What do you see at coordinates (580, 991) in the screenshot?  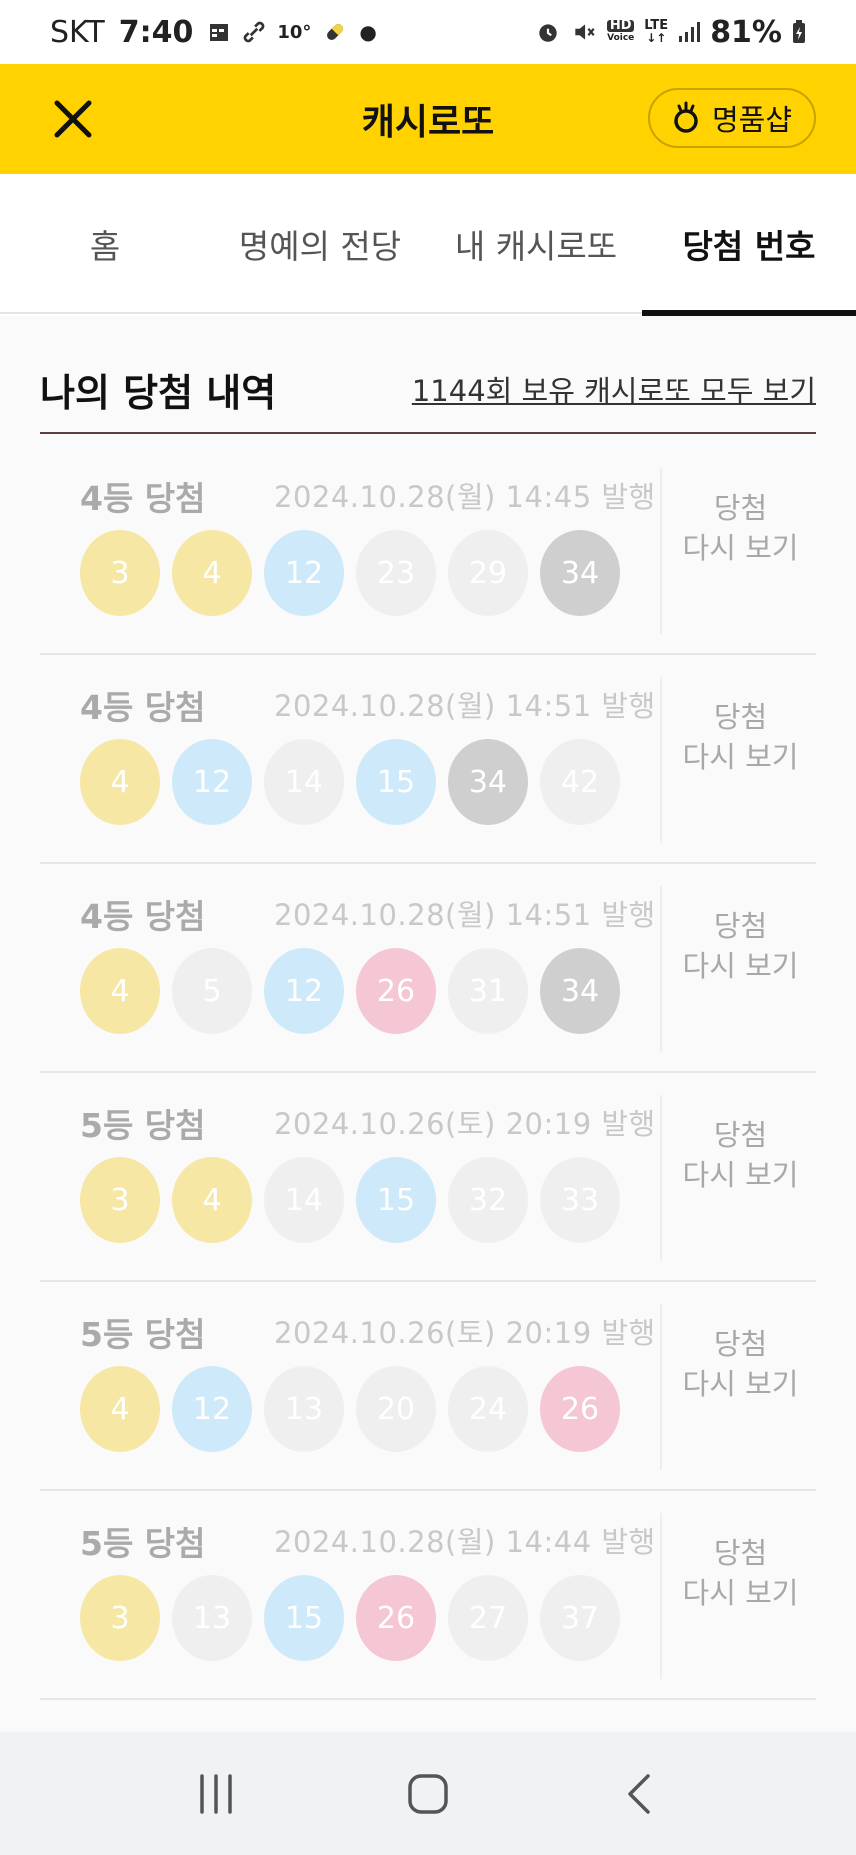 I see `lotto-ball: 34` at bounding box center [580, 991].